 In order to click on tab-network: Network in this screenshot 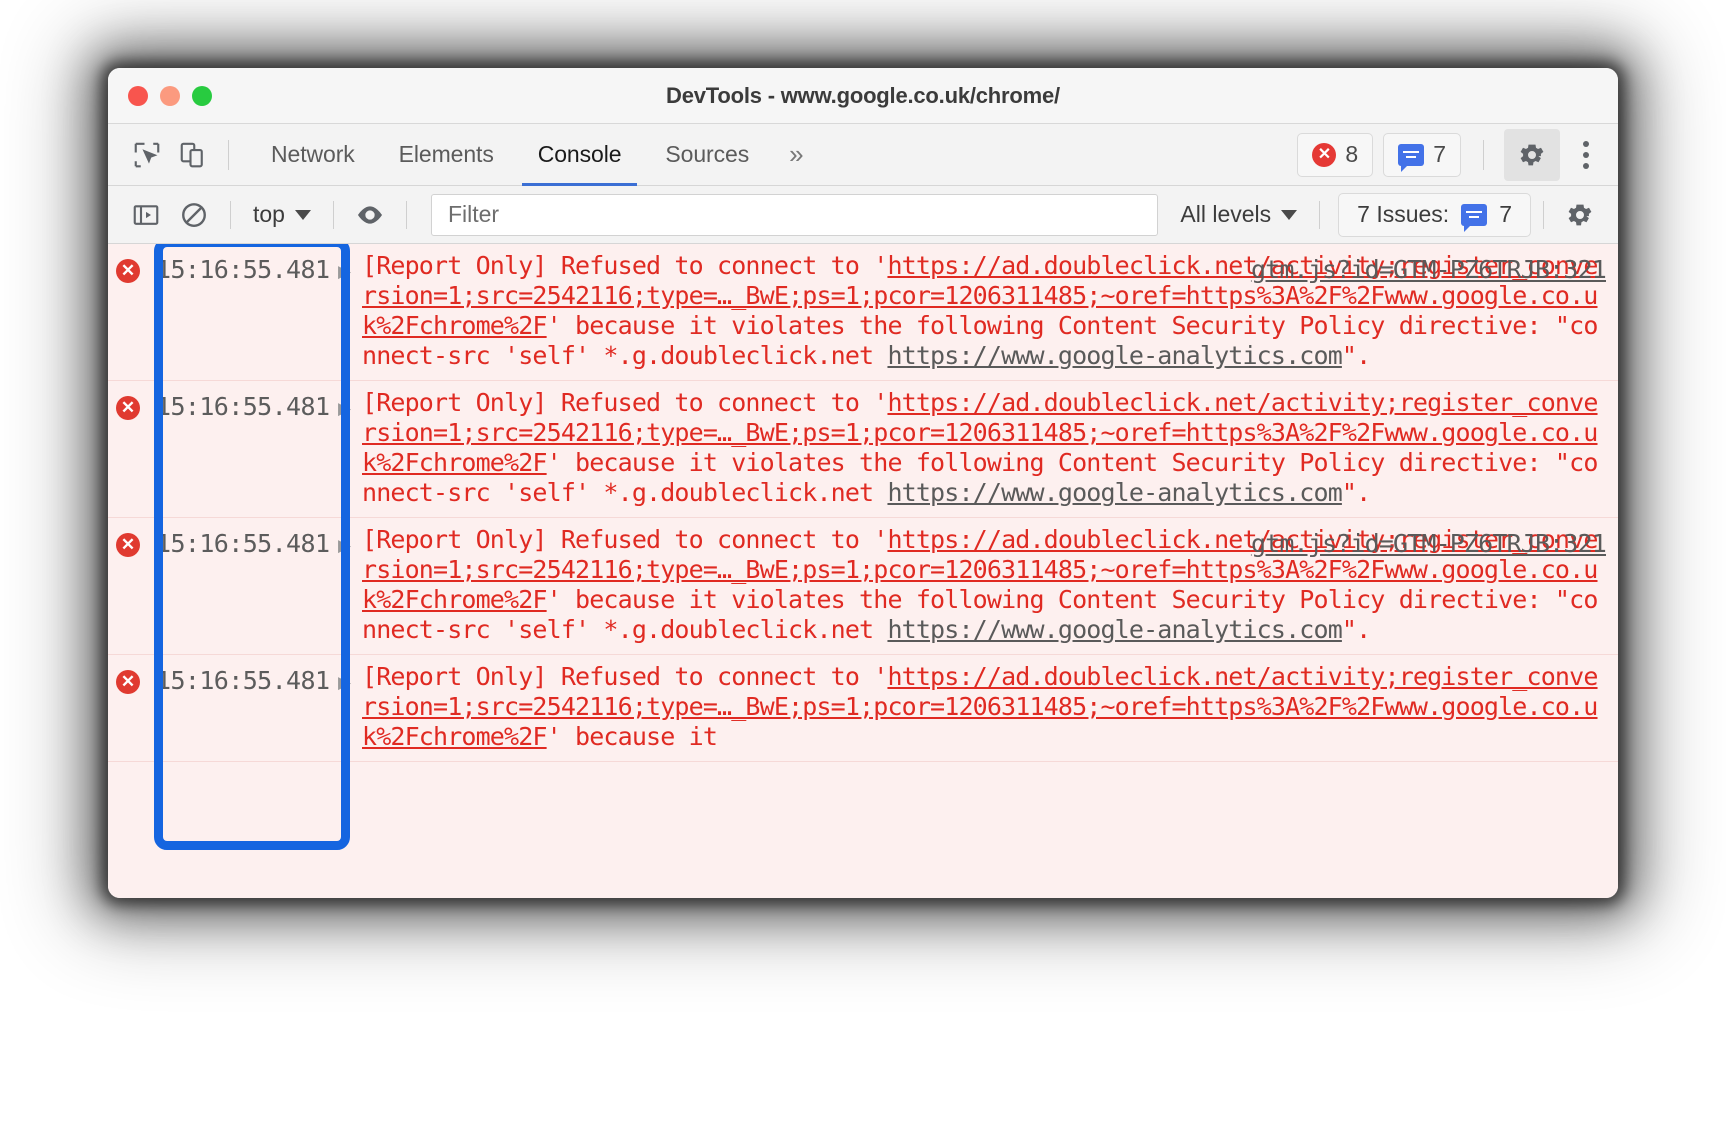, I will do `click(313, 155)`.